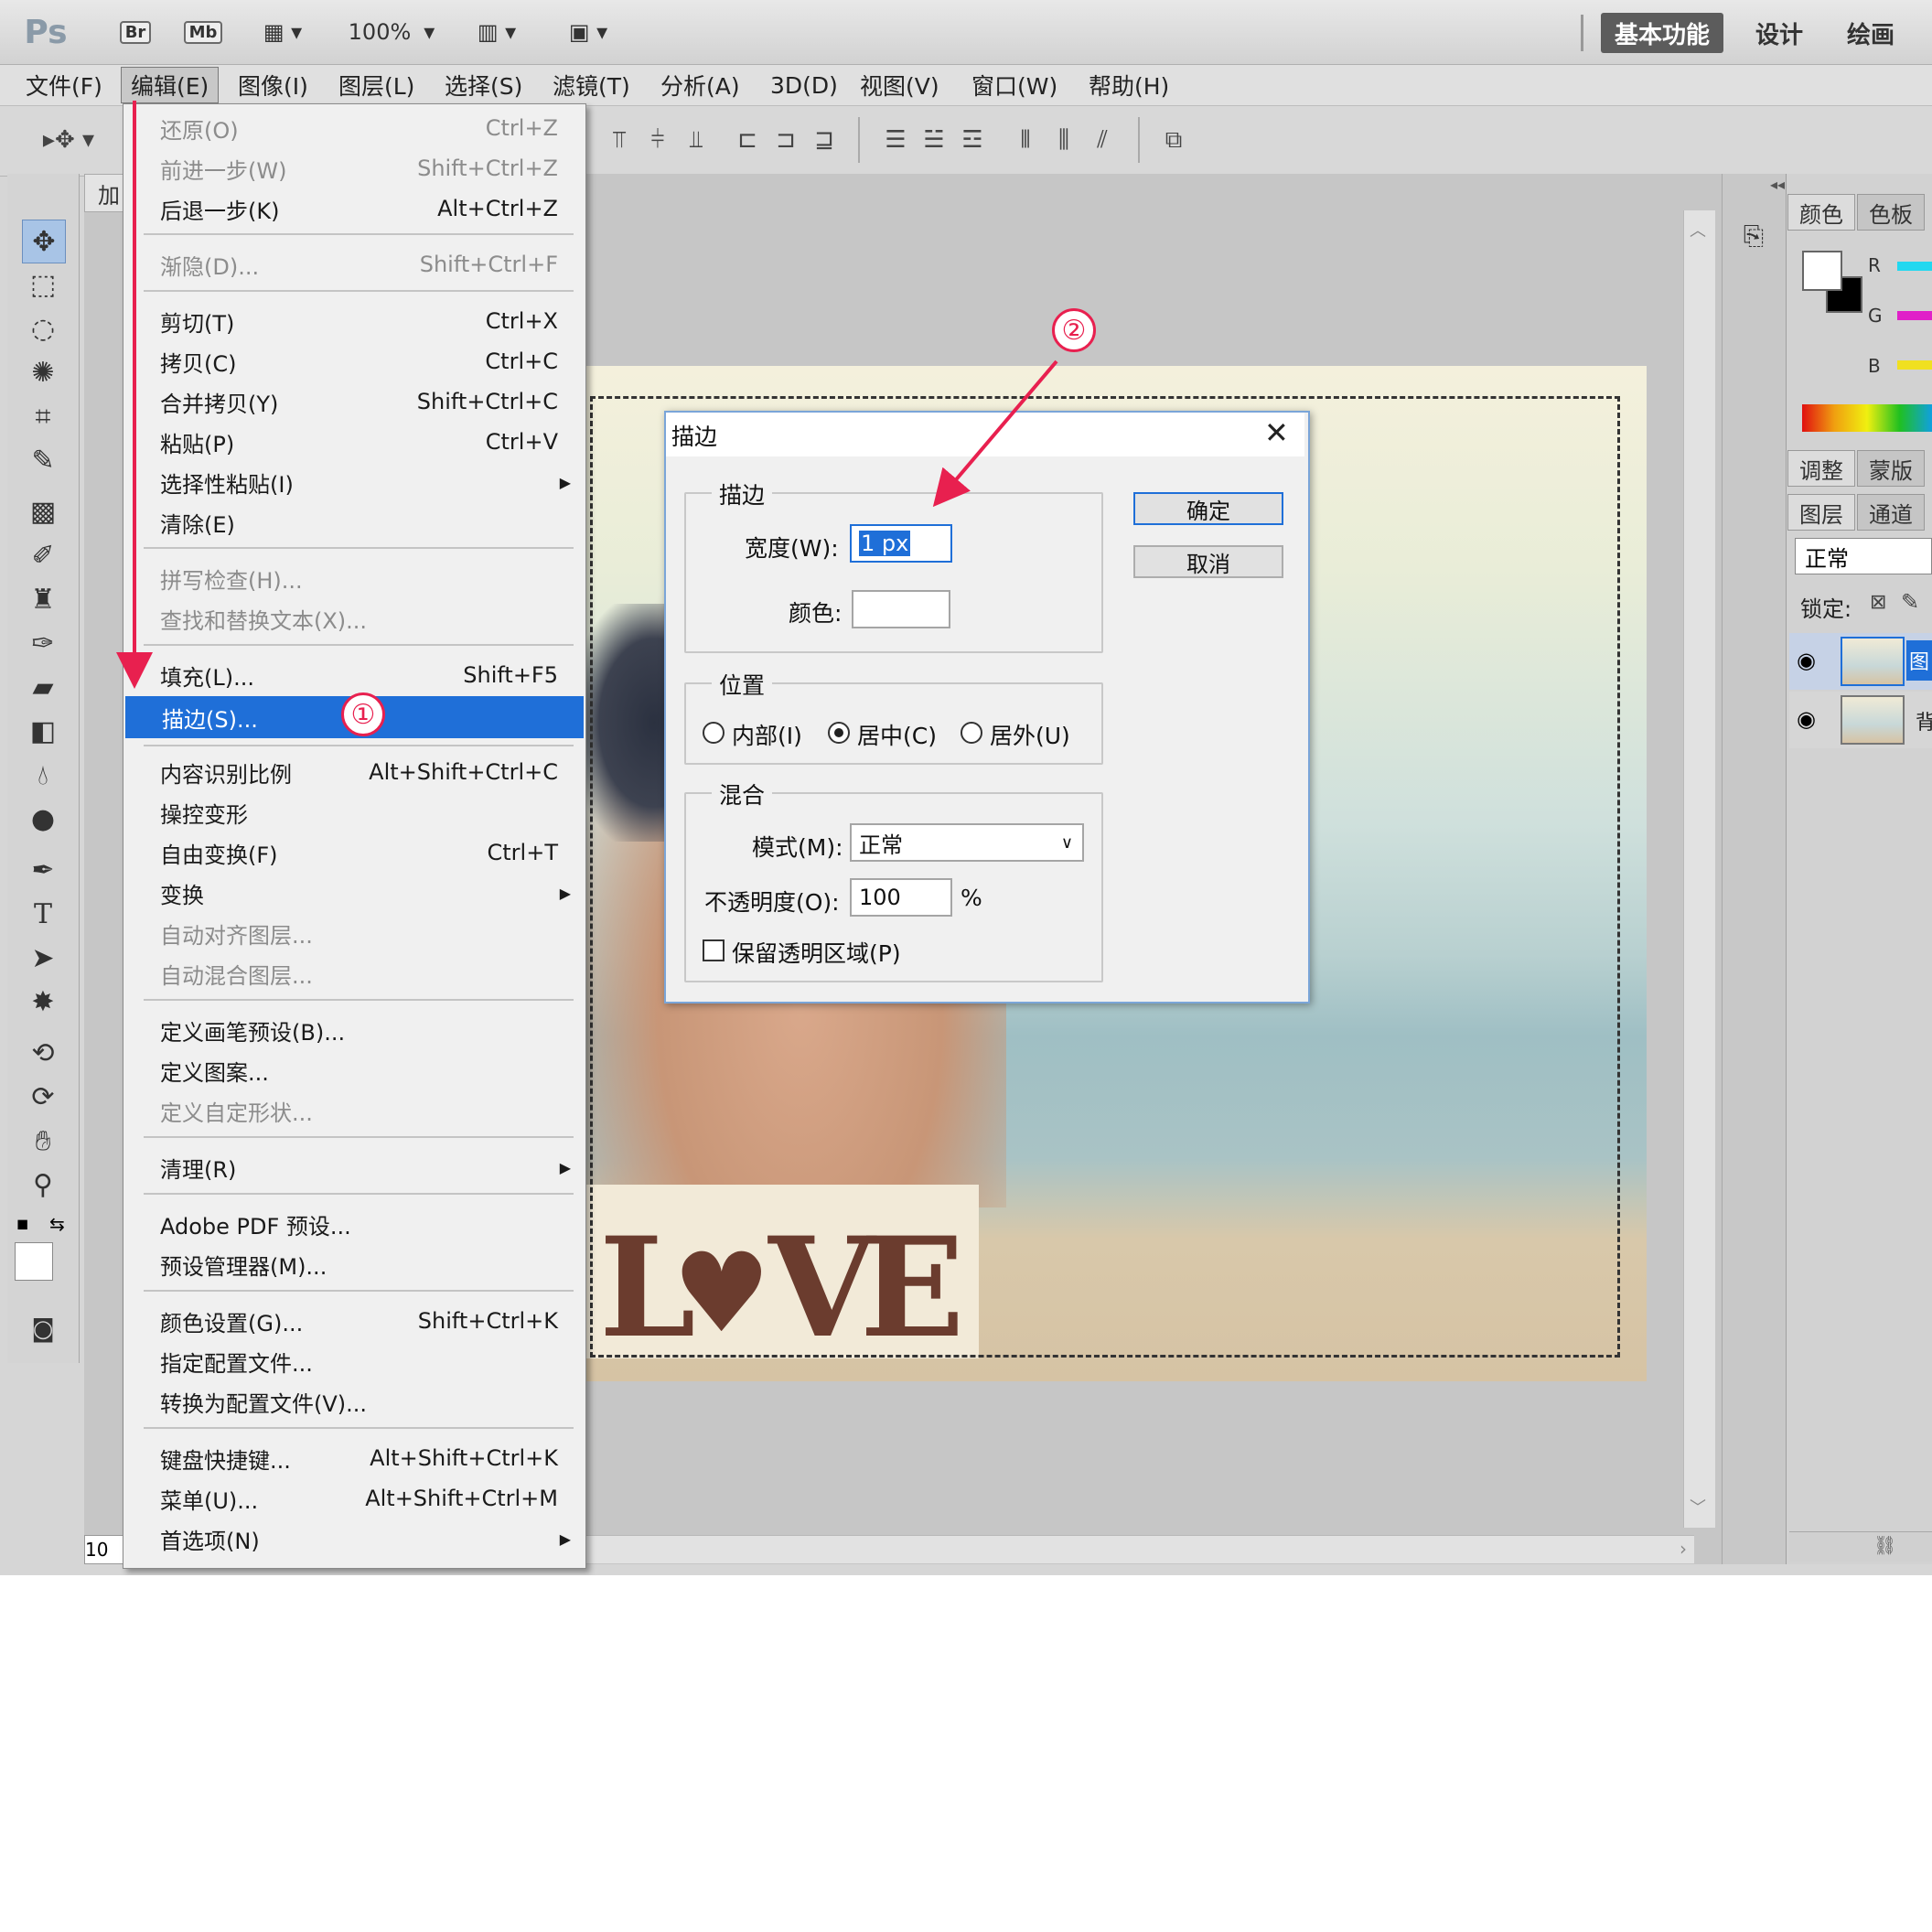 This screenshot has width=1932, height=1932. What do you see at coordinates (587, 395) in the screenshot?
I see `annotation-arrows` at bounding box center [587, 395].